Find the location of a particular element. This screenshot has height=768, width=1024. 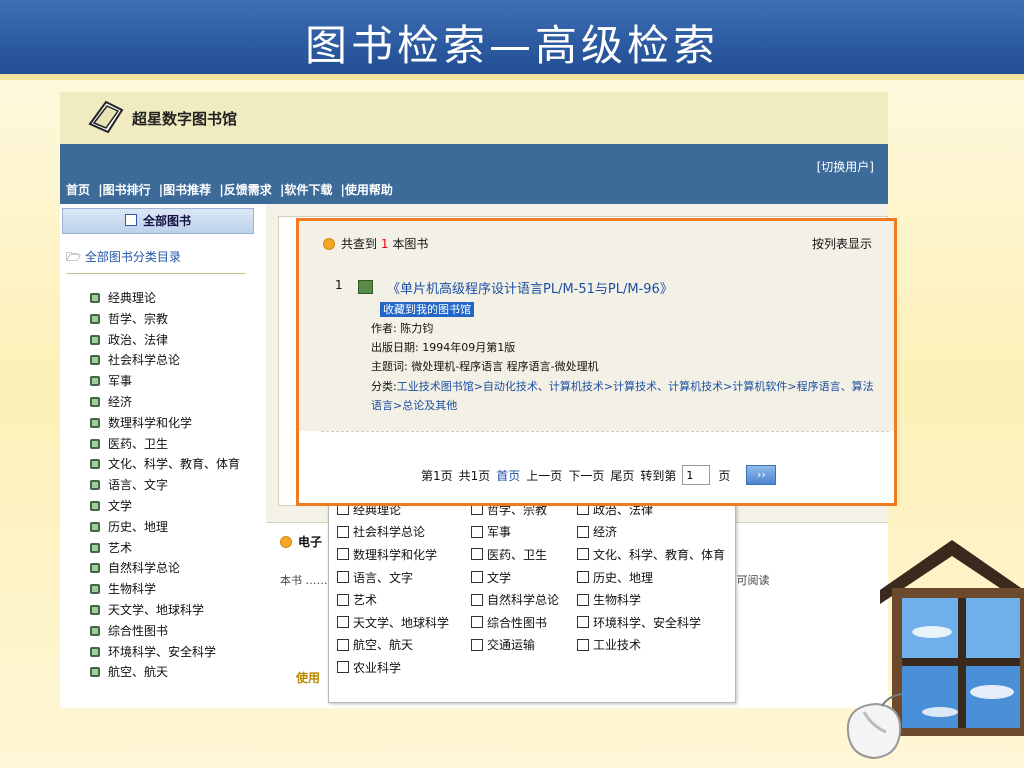

sidebar-item-label: 政治、法律 is located at coordinates (138, 339).